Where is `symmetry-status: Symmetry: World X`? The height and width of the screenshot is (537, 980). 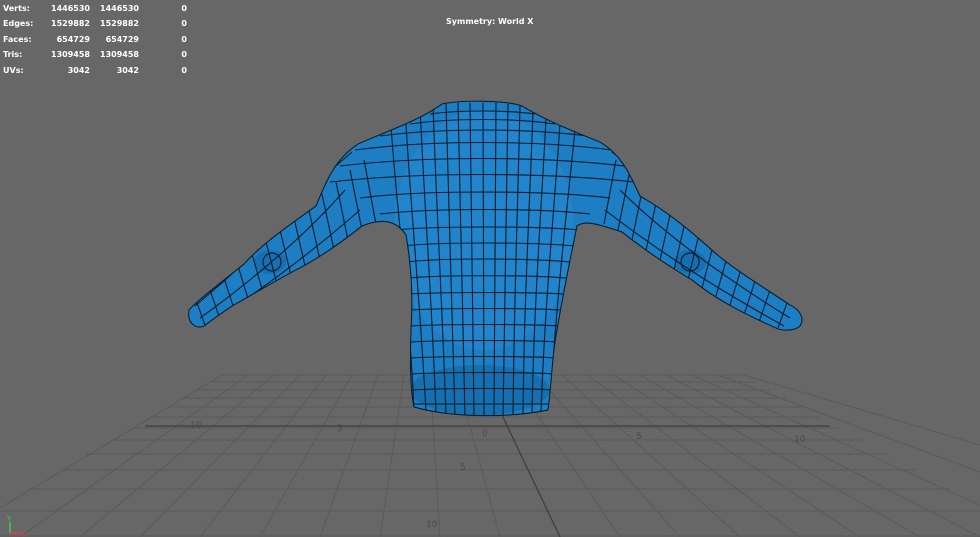 symmetry-status: Symmetry: World X is located at coordinates (490, 21).